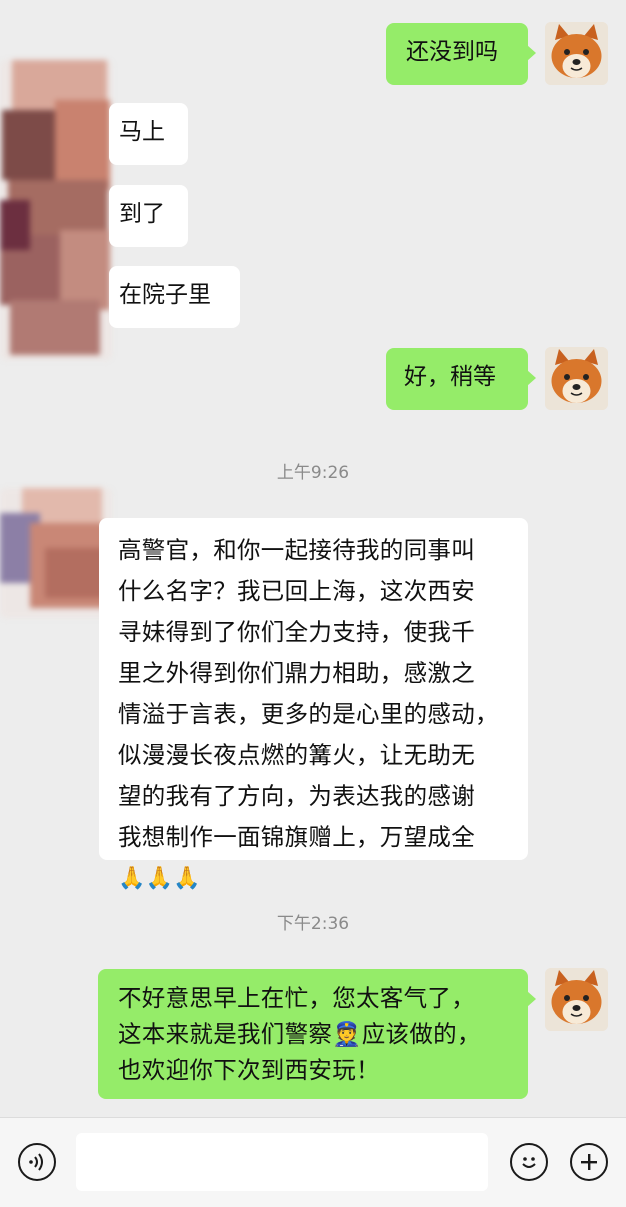 This screenshot has height=1207, width=626. Describe the element at coordinates (452, 52) in the screenshot. I see `message-text: 还没到吗` at that location.